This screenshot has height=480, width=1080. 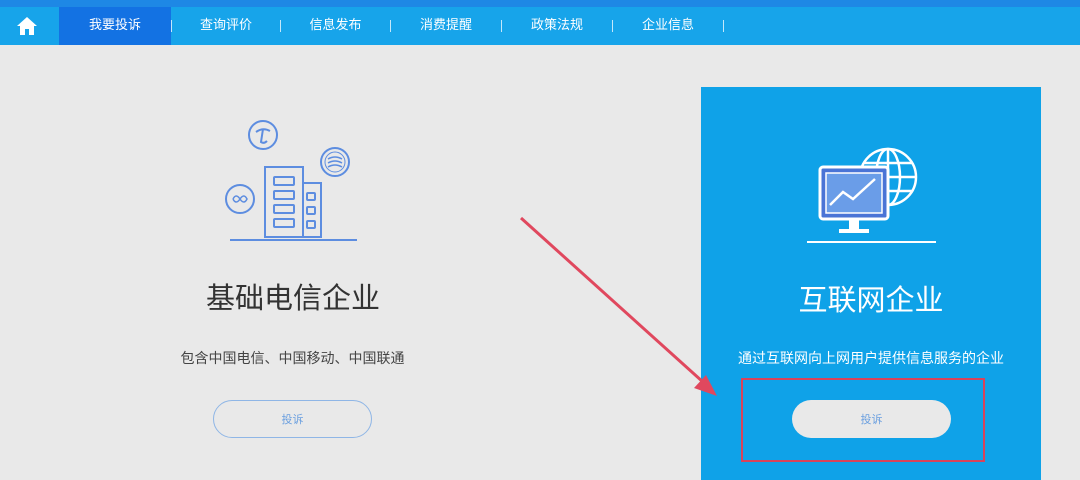 I want to click on nav-home, so click(x=27, y=26).